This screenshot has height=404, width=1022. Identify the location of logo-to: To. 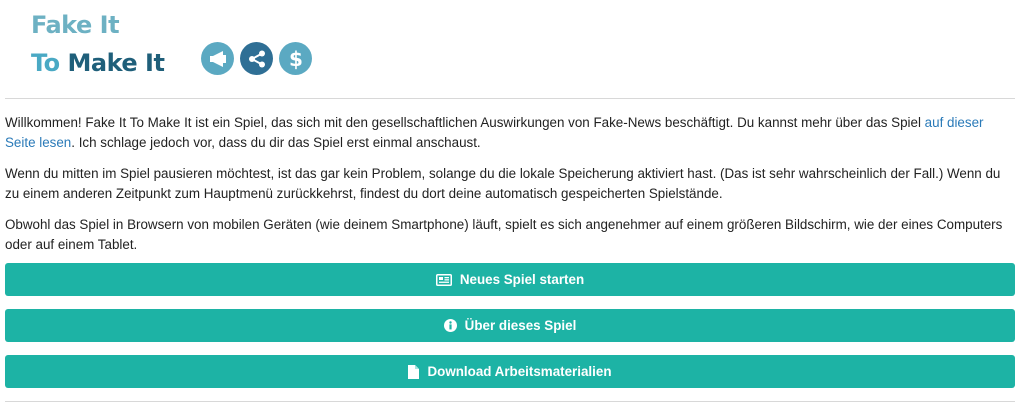
(45, 63).